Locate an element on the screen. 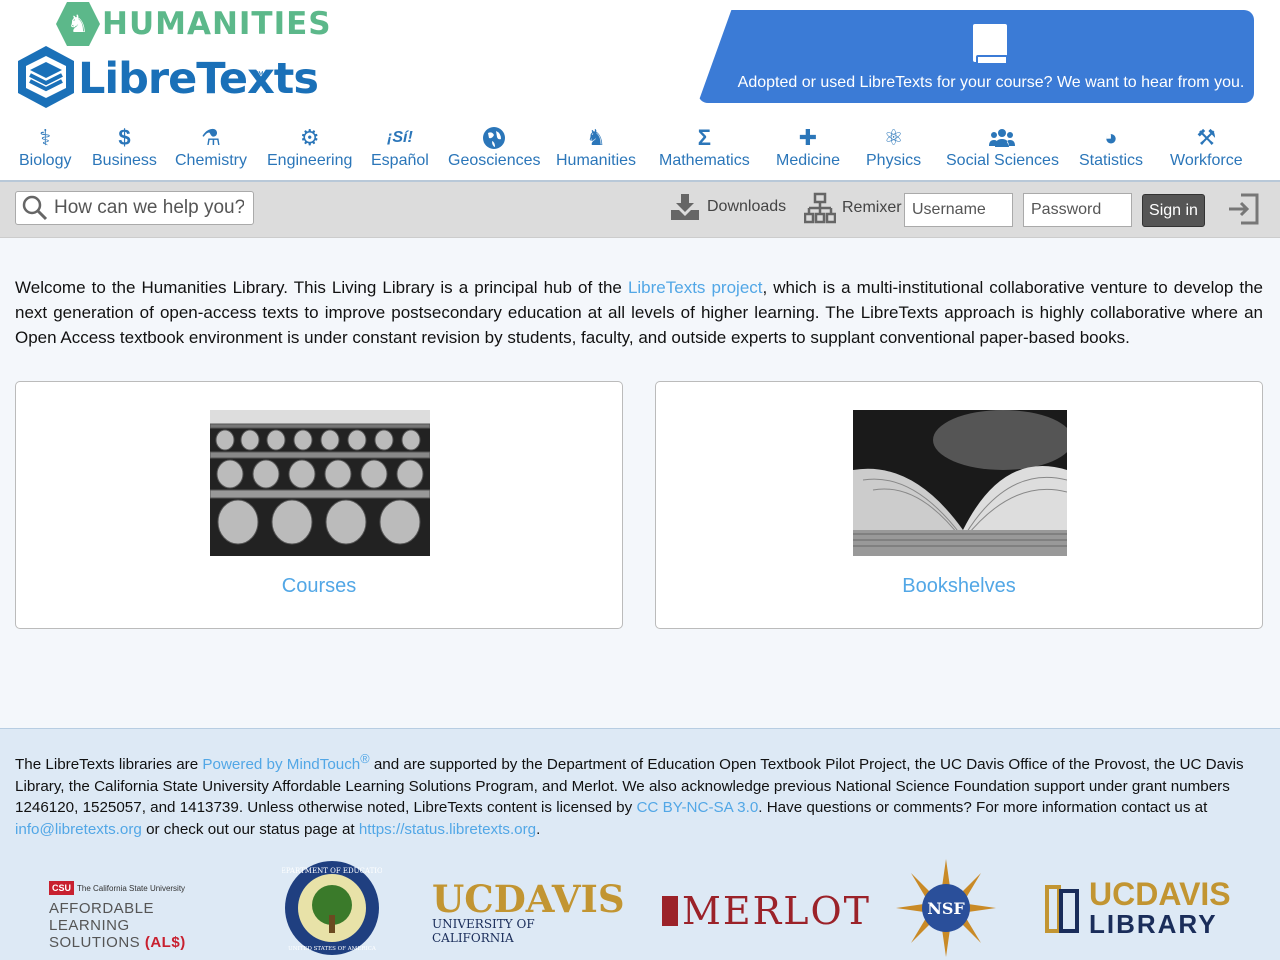 The width and height of the screenshot is (1280, 960). sign-in-icon is located at coordinates (1243, 209).